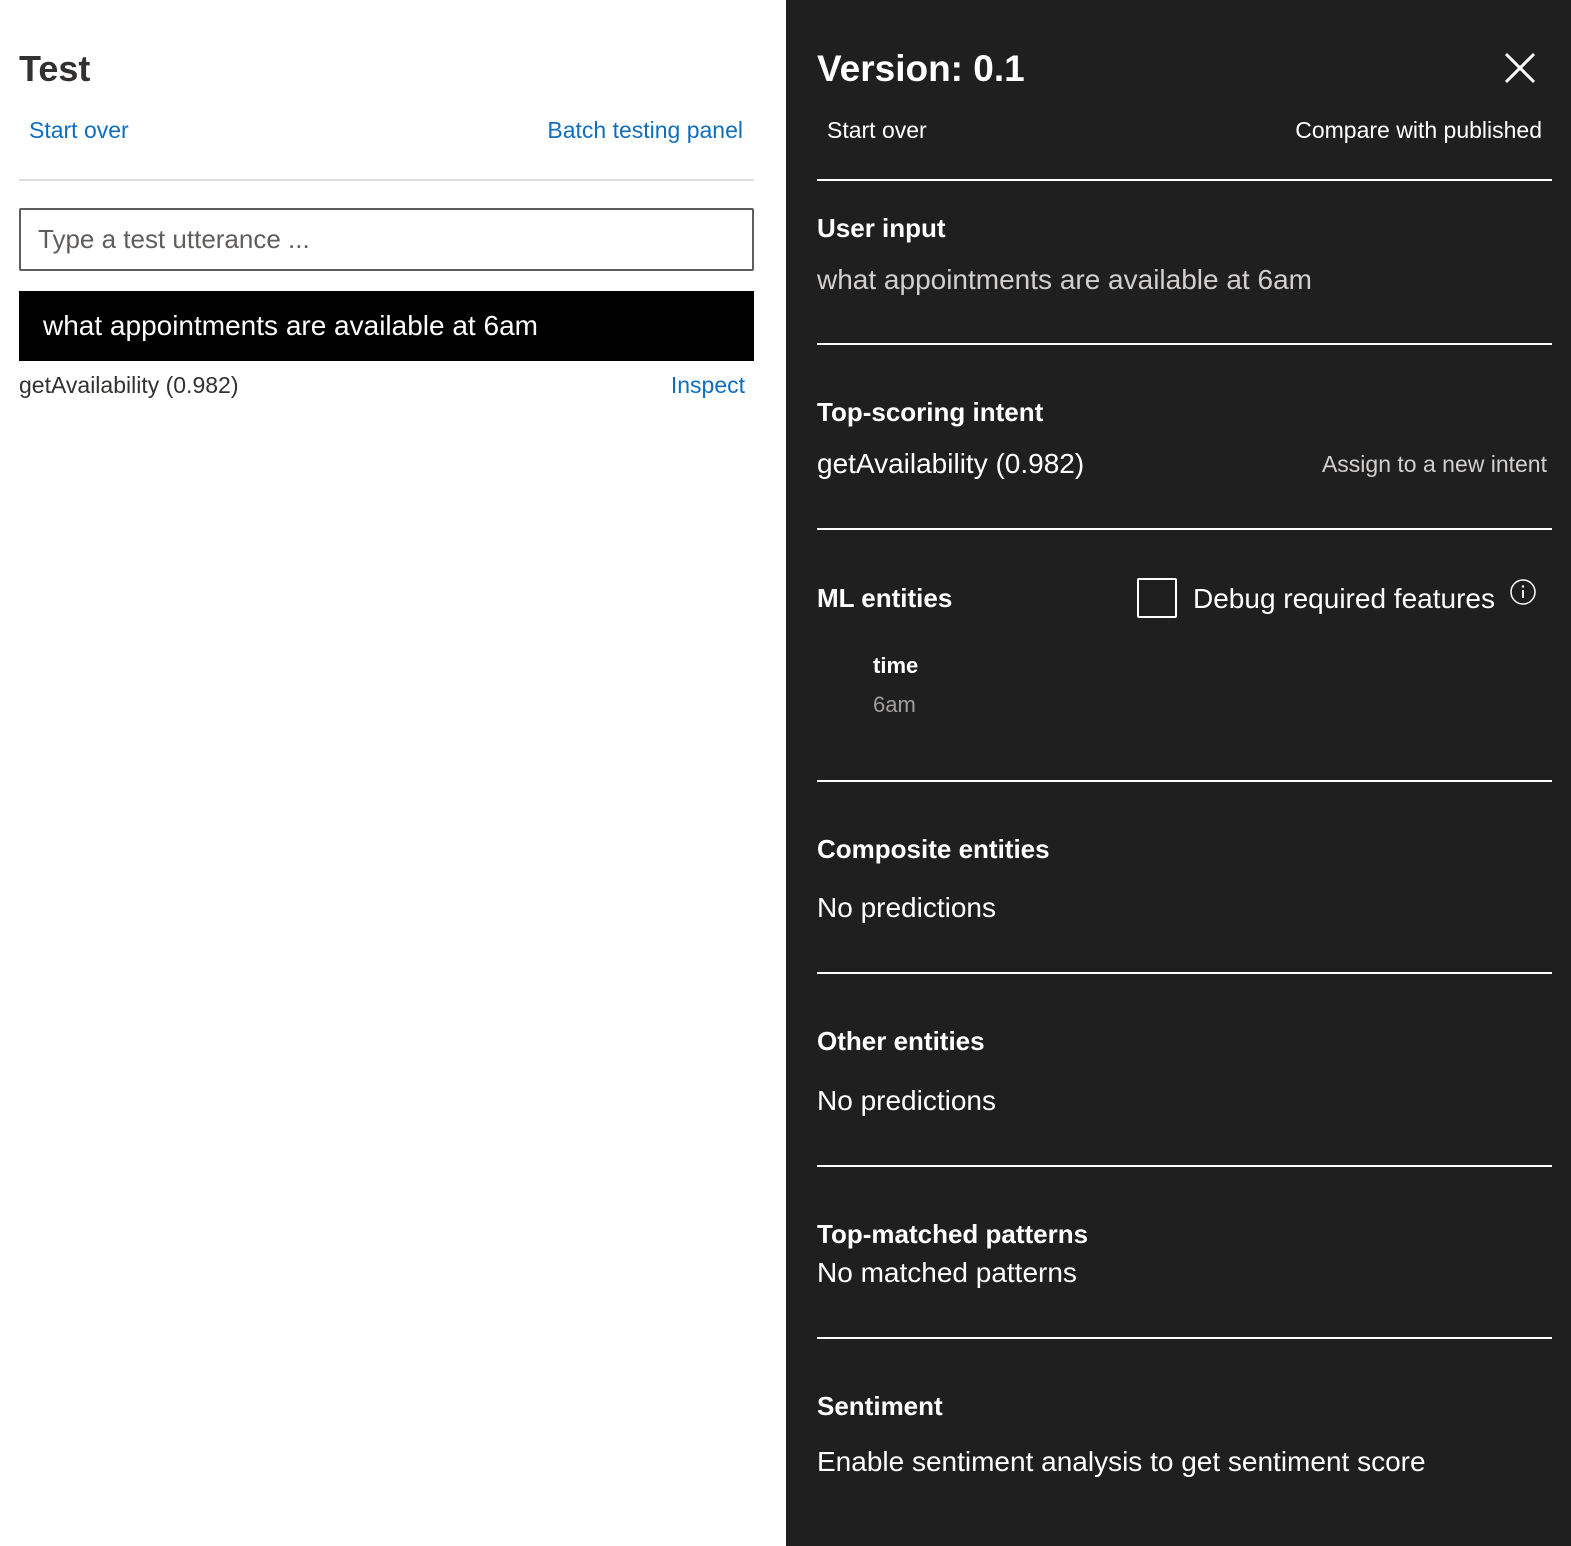  I want to click on divider, so click(386, 180).